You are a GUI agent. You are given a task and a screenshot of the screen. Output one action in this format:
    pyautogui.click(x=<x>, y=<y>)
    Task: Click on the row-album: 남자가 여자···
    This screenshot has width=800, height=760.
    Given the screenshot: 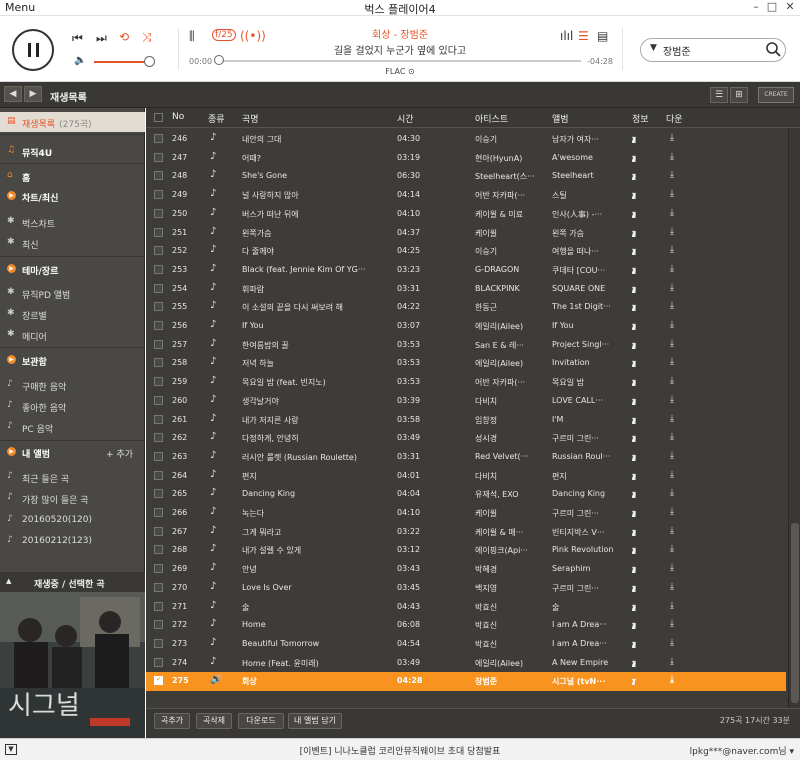 What is the action you would take?
    pyautogui.click(x=589, y=139)
    